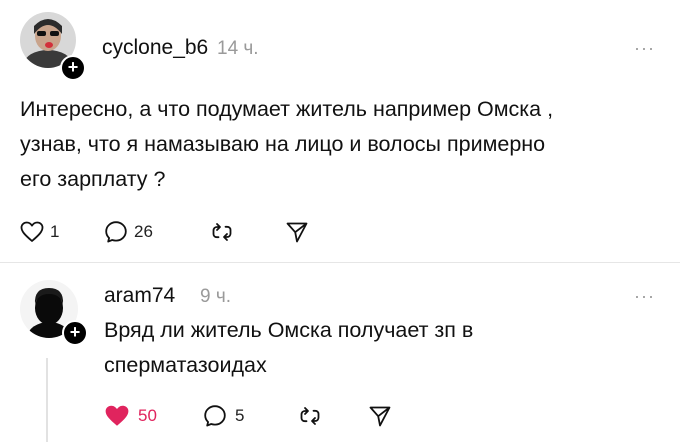 The image size is (680, 448). Describe the element at coordinates (240, 415) in the screenshot. I see `comment-count: 5` at that location.